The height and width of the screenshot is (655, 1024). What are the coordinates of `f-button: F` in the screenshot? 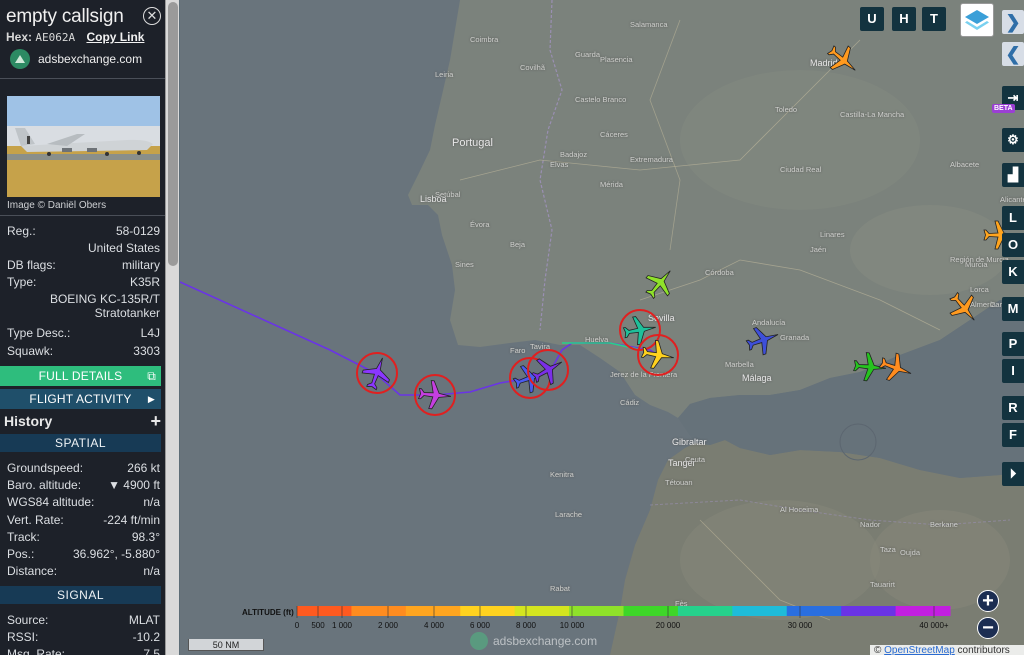 It's located at (1013, 435).